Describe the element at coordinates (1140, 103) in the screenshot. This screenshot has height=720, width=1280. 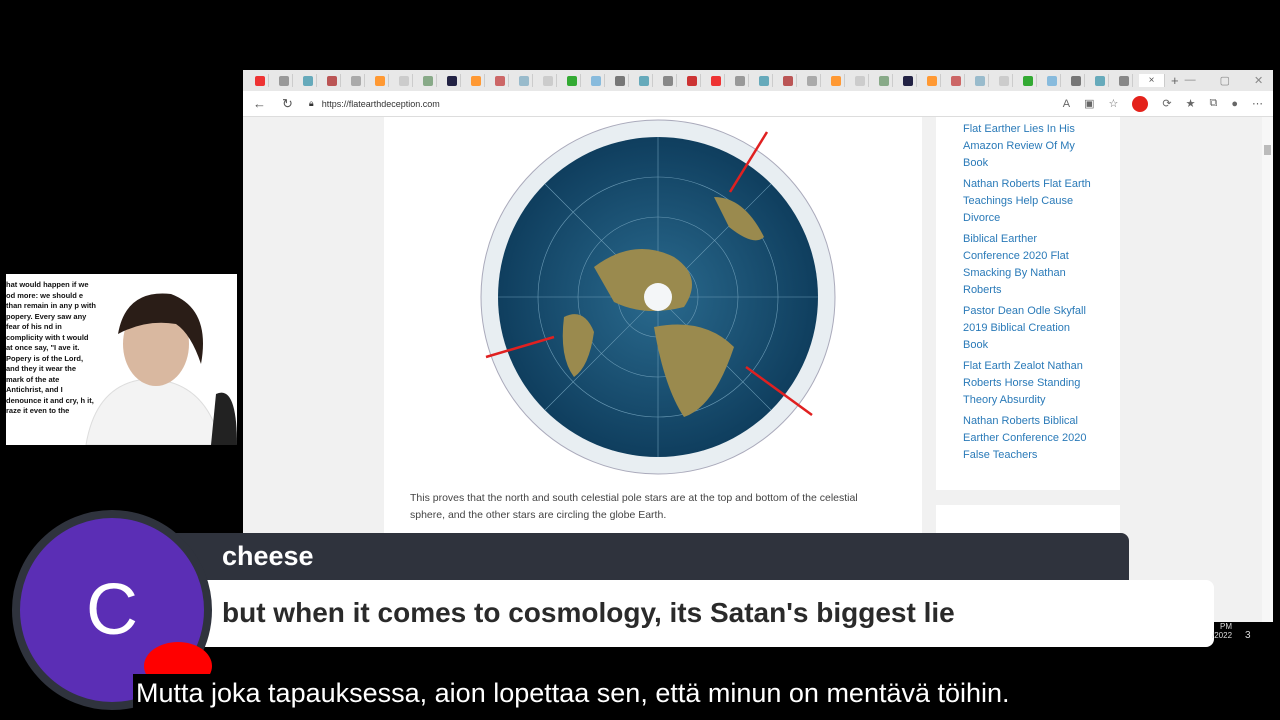
I see `extension-icon` at that location.